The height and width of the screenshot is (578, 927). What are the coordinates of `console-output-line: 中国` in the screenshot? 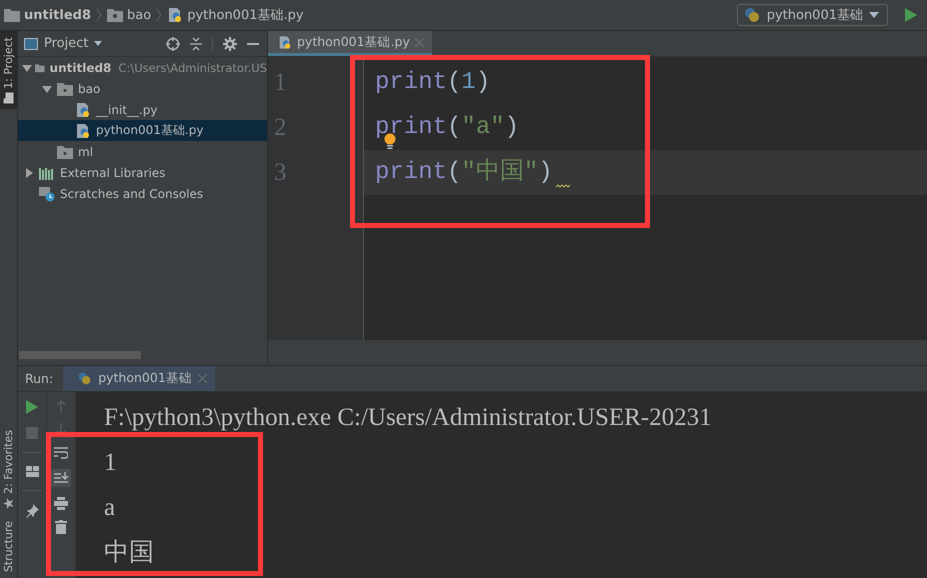 It's located at (129, 553).